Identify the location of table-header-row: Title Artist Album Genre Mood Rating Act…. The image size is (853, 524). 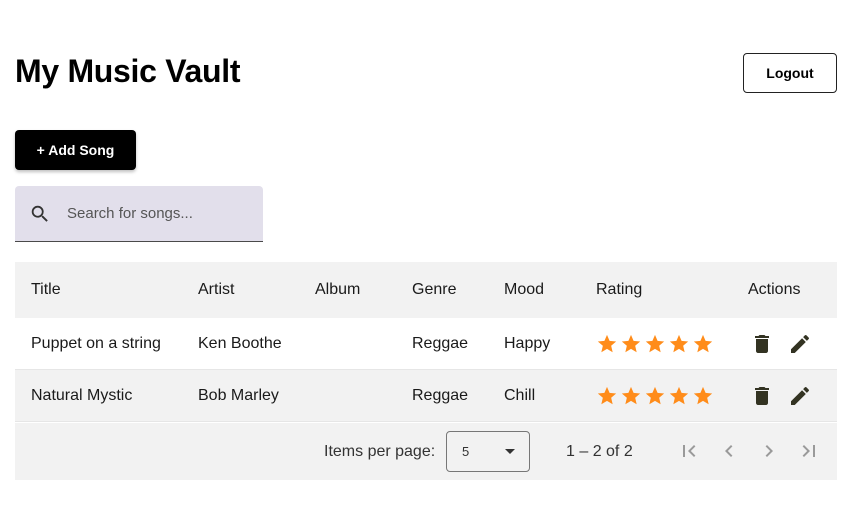
(426, 290).